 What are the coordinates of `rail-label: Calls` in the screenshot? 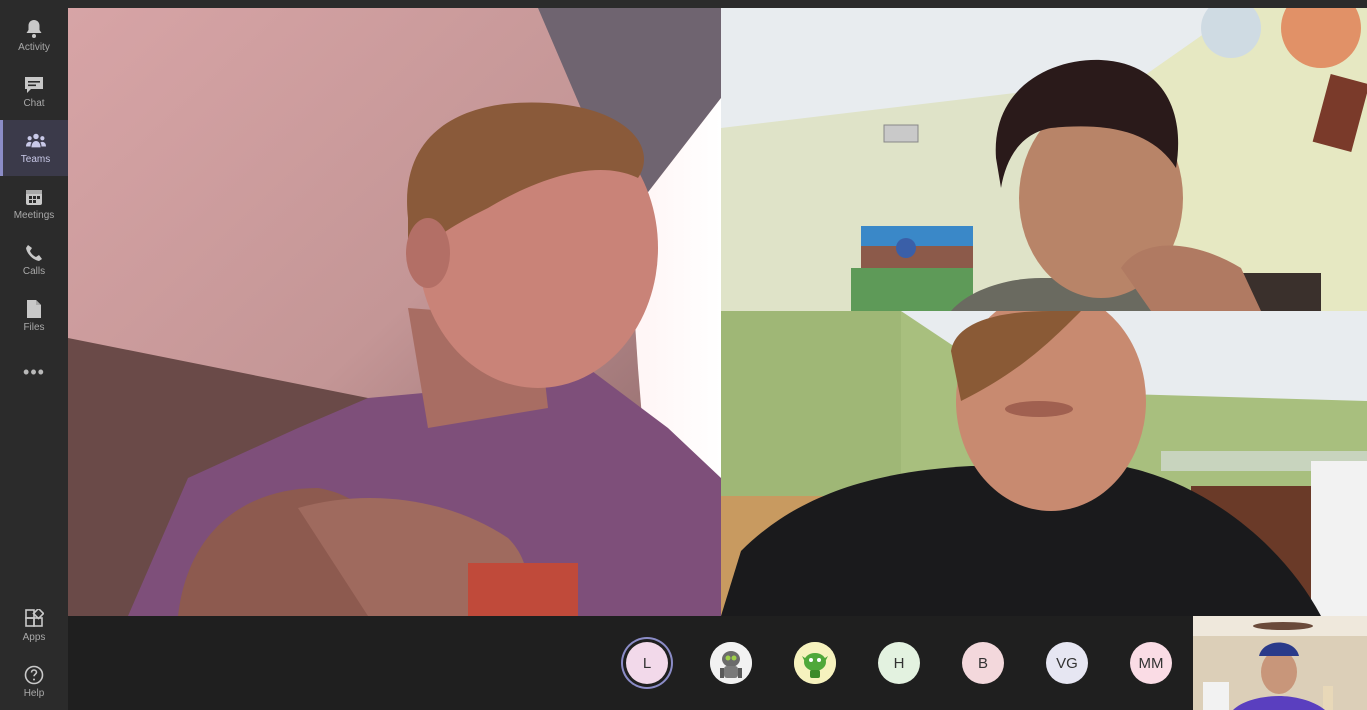 It's located at (34, 271).